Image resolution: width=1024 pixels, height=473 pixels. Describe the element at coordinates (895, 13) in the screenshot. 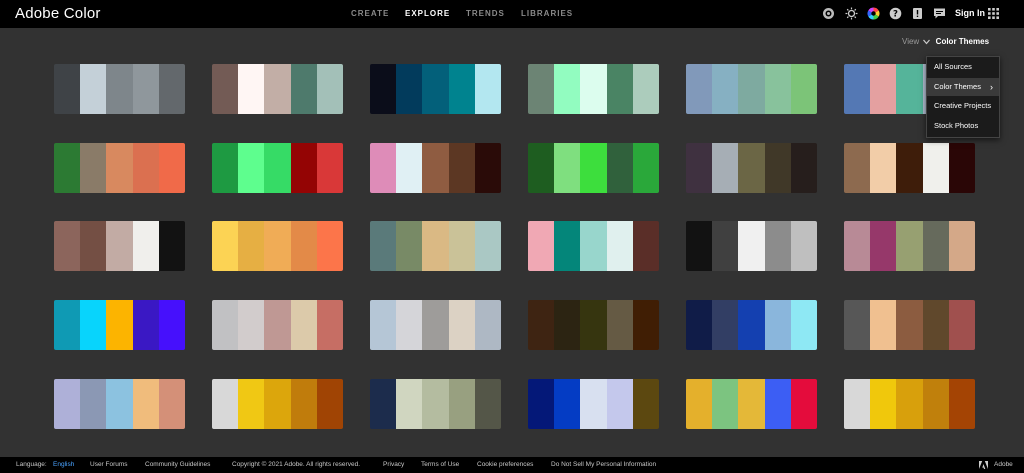

I see `help-icon: ?` at that location.